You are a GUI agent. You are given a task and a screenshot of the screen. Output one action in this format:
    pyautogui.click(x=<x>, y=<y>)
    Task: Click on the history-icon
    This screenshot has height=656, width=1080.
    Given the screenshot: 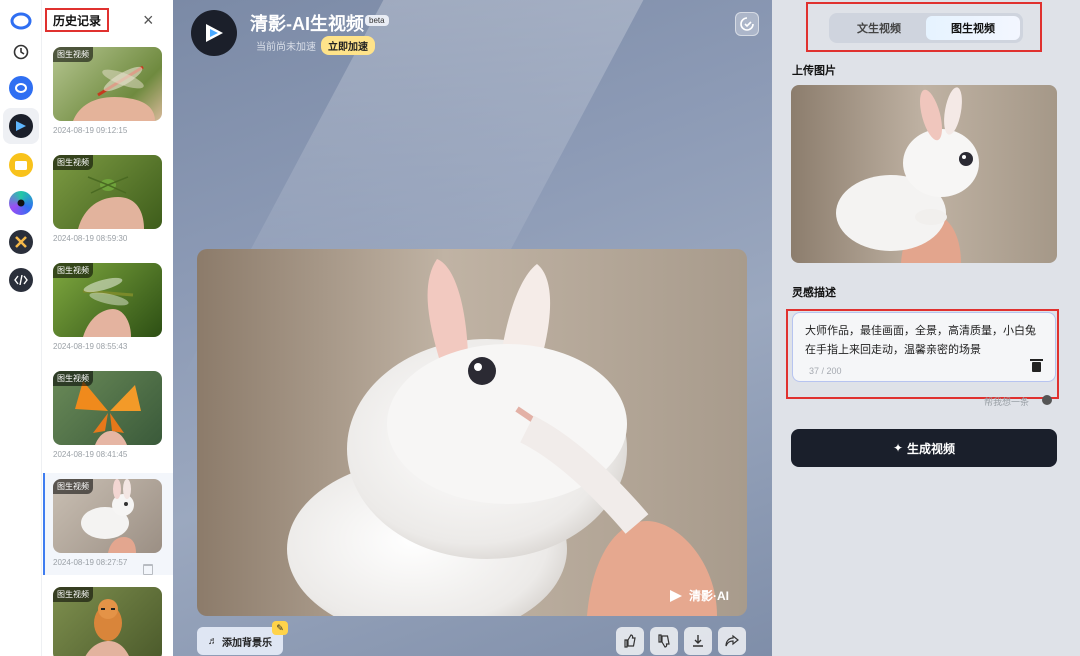 What is the action you would take?
    pyautogui.click(x=21, y=52)
    